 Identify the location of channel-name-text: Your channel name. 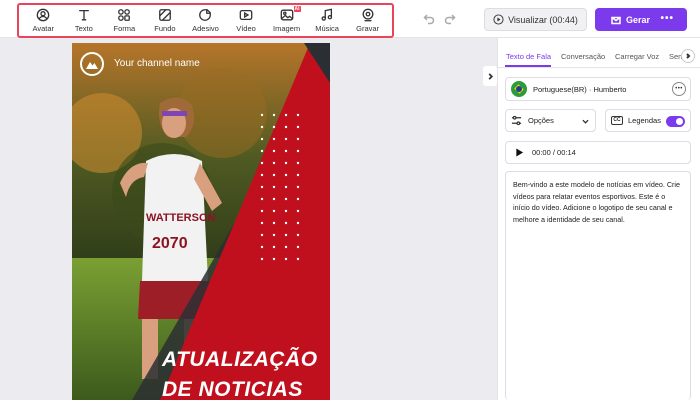
(157, 63).